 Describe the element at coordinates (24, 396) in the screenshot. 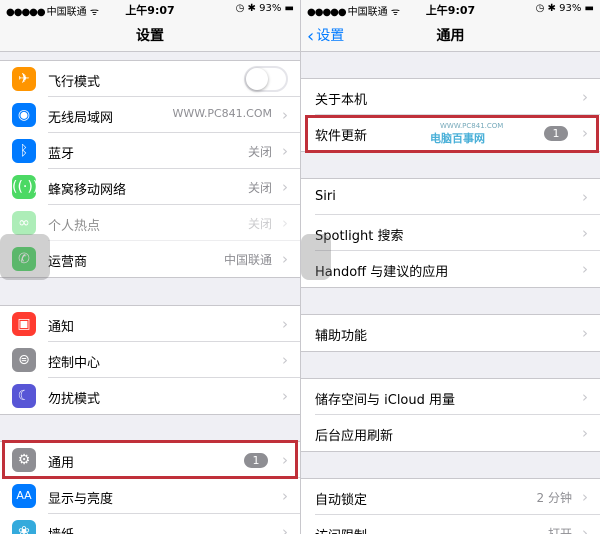

I see `moon-icon: ☾` at that location.